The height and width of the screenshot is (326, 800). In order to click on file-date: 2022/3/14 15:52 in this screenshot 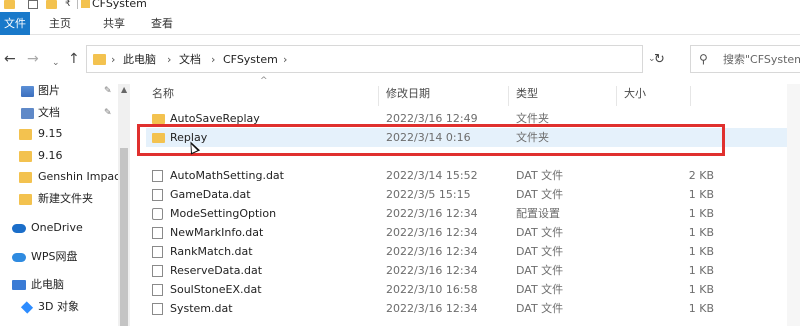, I will do `click(432, 175)`.